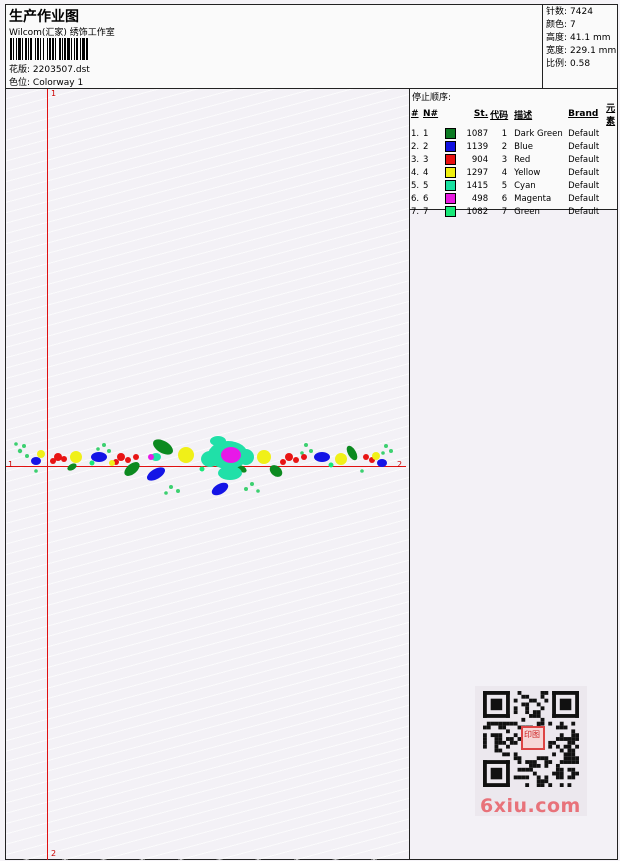 This screenshot has width=620, height=861. I want to click on row-description: Yellow, so click(527, 172).